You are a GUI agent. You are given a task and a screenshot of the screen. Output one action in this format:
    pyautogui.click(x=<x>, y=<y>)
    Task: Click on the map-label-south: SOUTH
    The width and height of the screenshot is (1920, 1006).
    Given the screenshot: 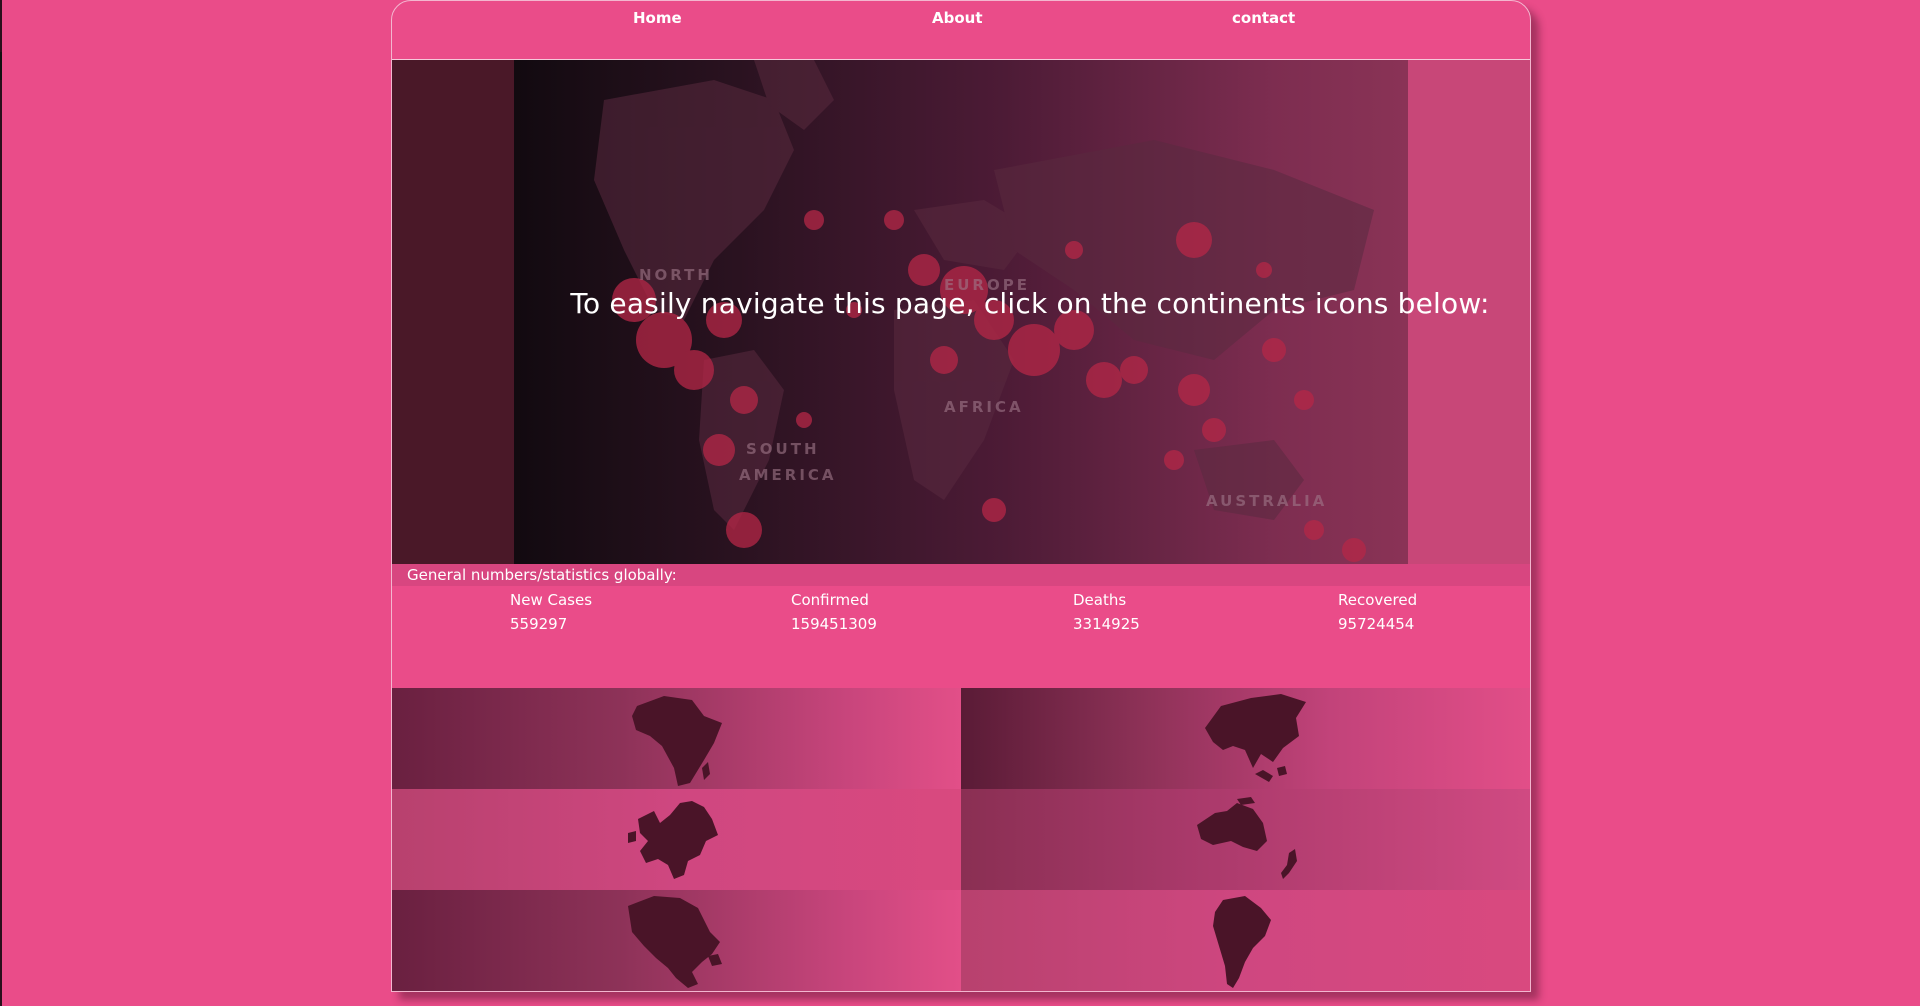 What is the action you would take?
    pyautogui.click(x=783, y=449)
    